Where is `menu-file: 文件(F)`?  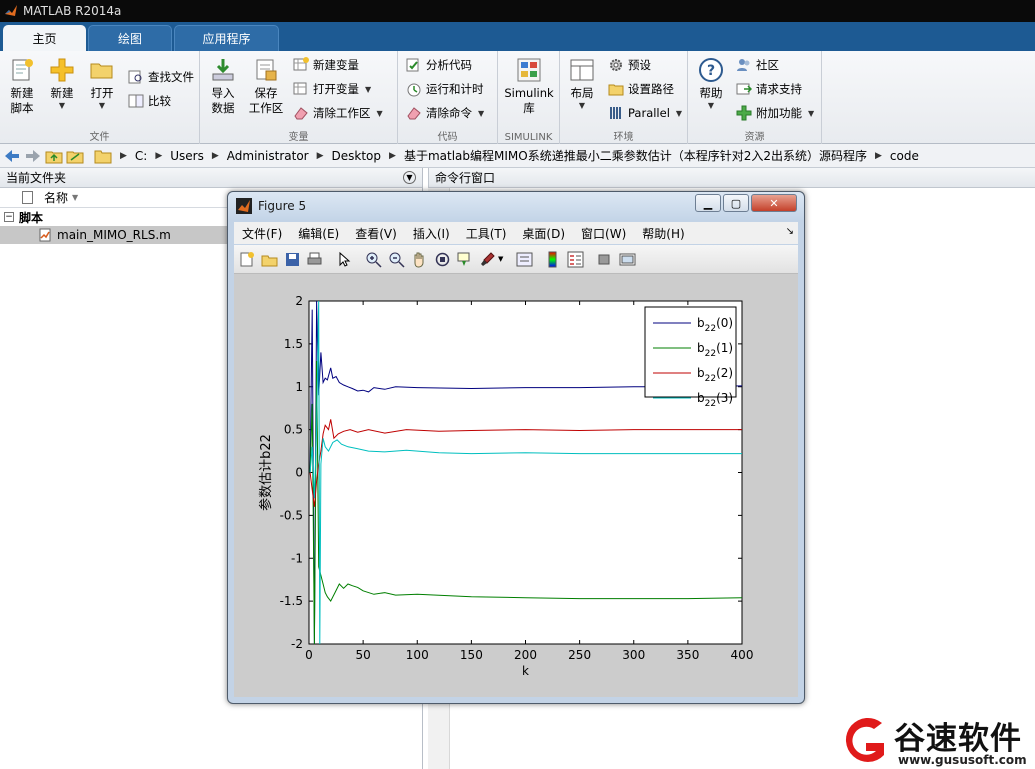
menu-file: 文件(F) is located at coordinates (262, 233).